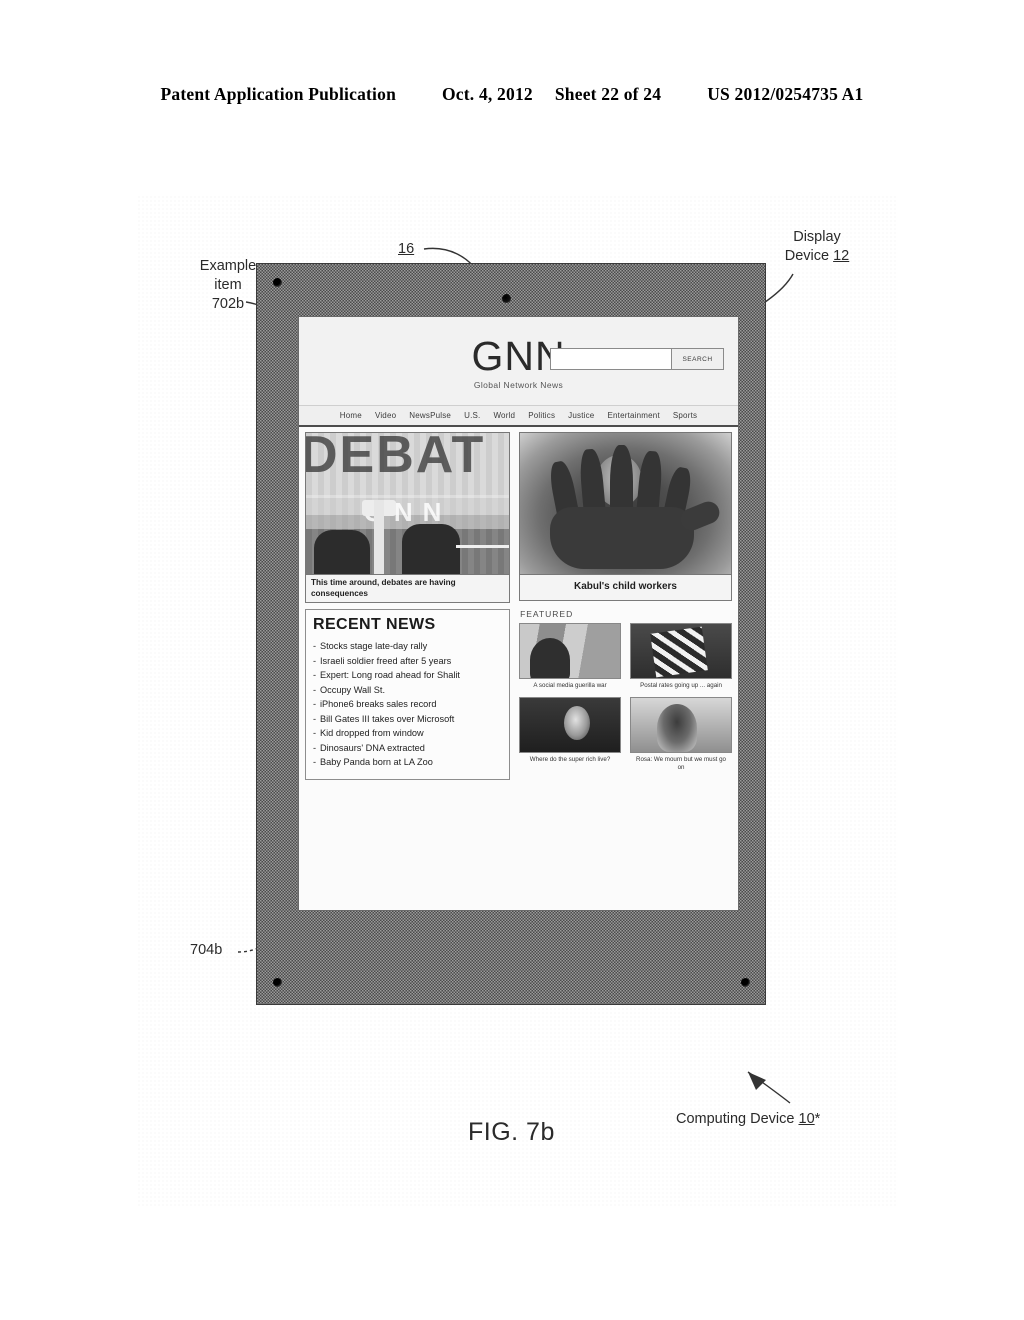 This screenshot has width=1024, height=1320. What do you see at coordinates (407, 704) in the screenshot?
I see `list-item: iPhone6 breaks sales record` at bounding box center [407, 704].